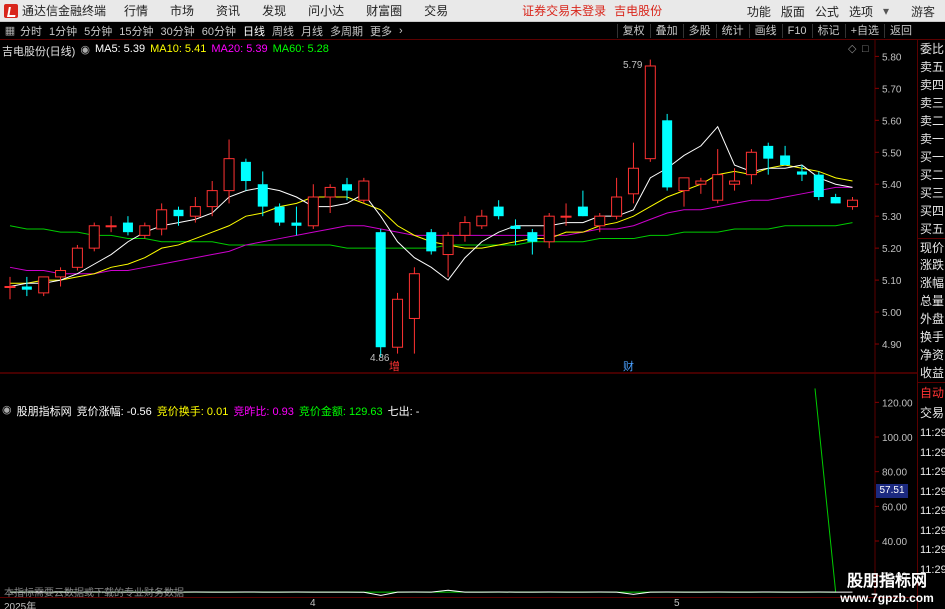 This screenshot has width=945, height=609. I want to click on menu-wenxiaoda: 问小达, so click(326, 10).